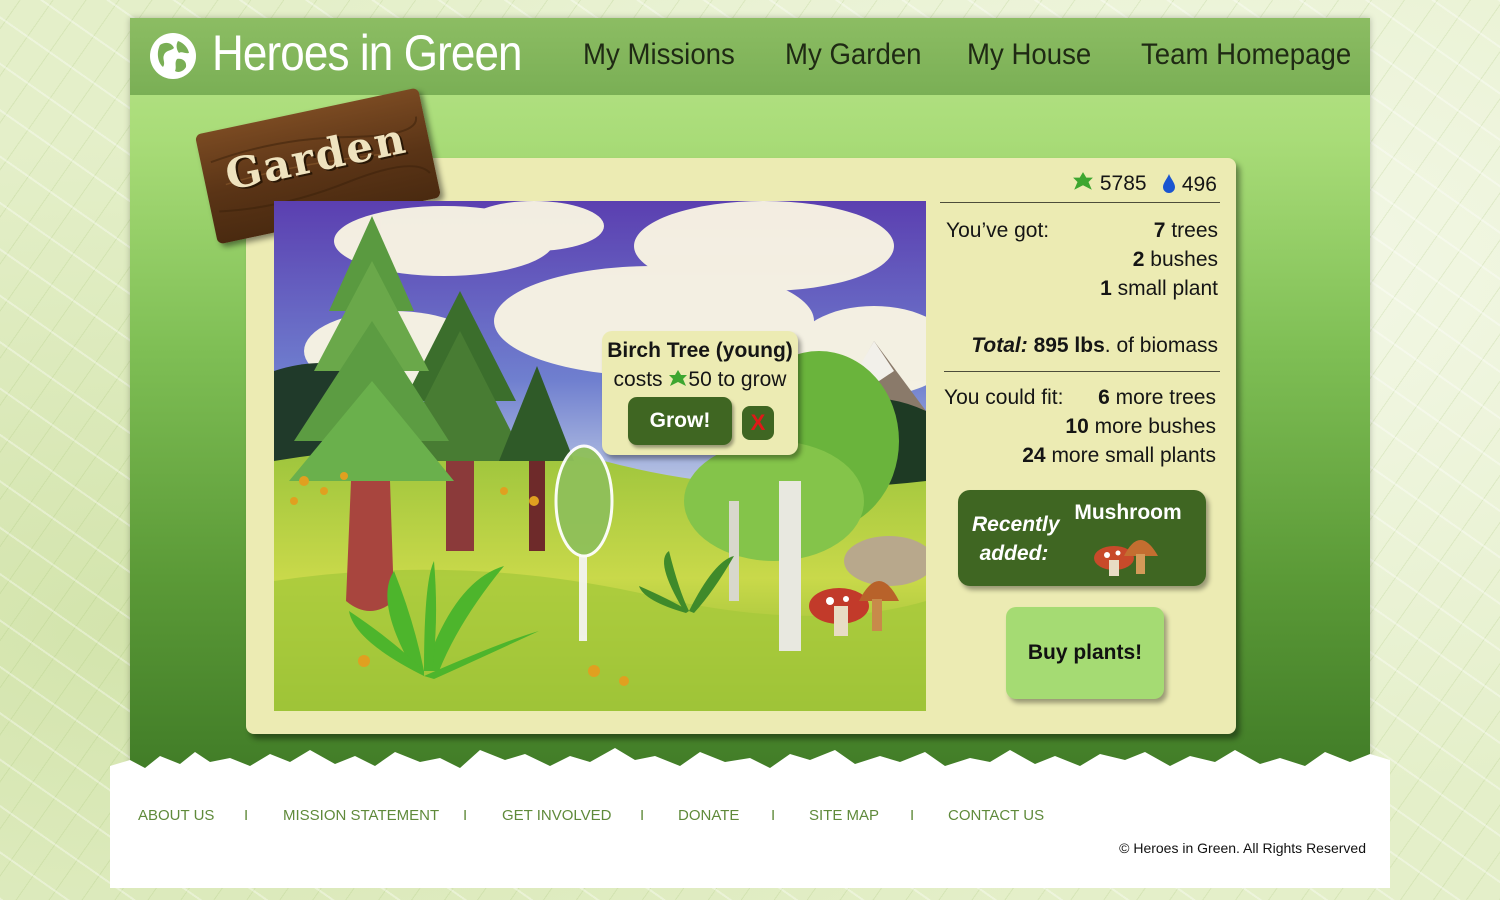  What do you see at coordinates (1123, 183) in the screenshot?
I see `leaf-count: 5785` at bounding box center [1123, 183].